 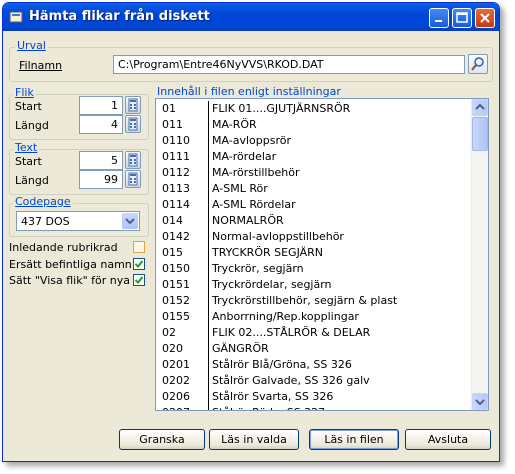 What do you see at coordinates (176, 156) in the screenshot?
I see `list-item-code: 0111` at bounding box center [176, 156].